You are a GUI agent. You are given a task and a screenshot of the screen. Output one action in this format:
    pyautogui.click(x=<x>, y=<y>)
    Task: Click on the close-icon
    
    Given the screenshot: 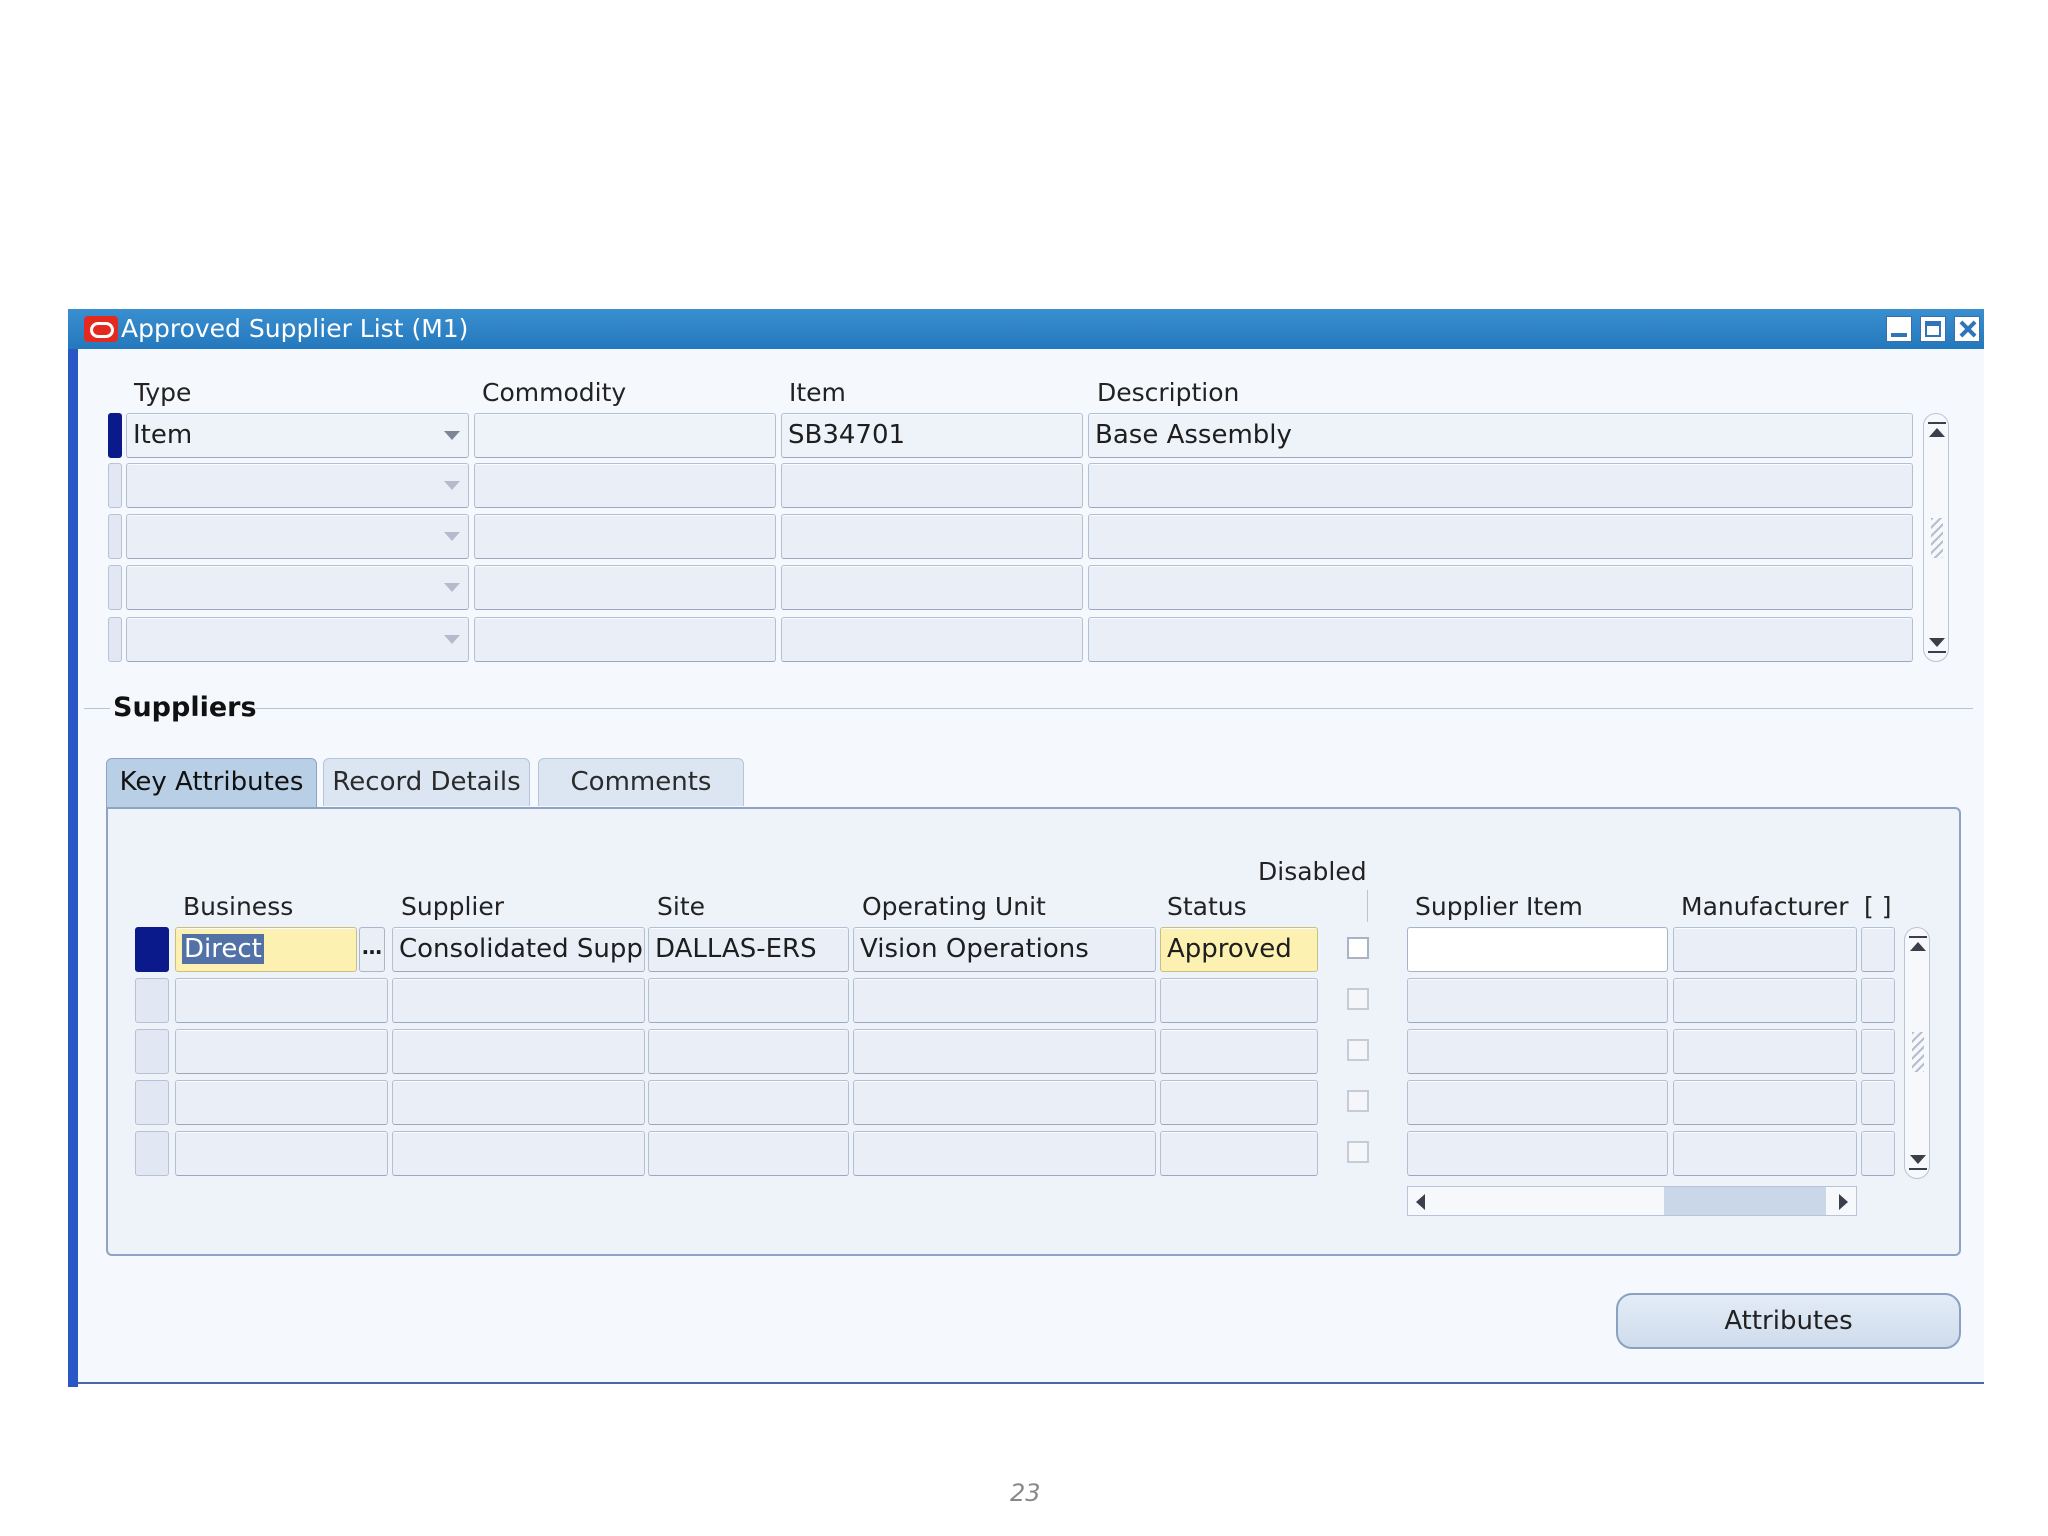 What is the action you would take?
    pyautogui.click(x=1967, y=329)
    